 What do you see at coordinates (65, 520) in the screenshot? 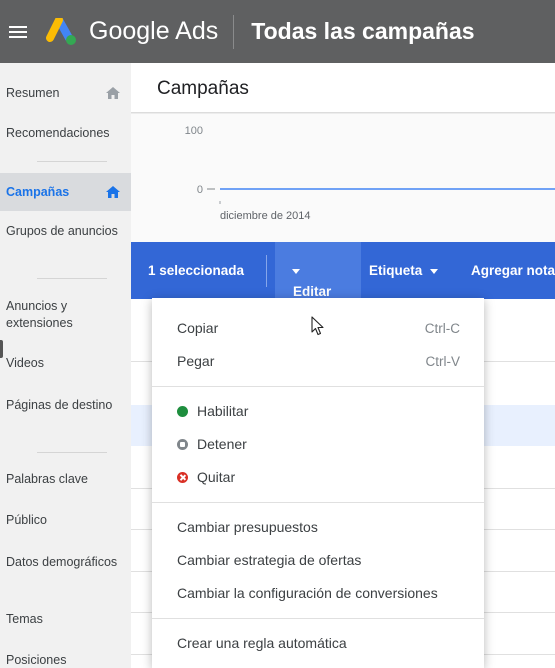
I see `sidebar-item-publico: Público` at bounding box center [65, 520].